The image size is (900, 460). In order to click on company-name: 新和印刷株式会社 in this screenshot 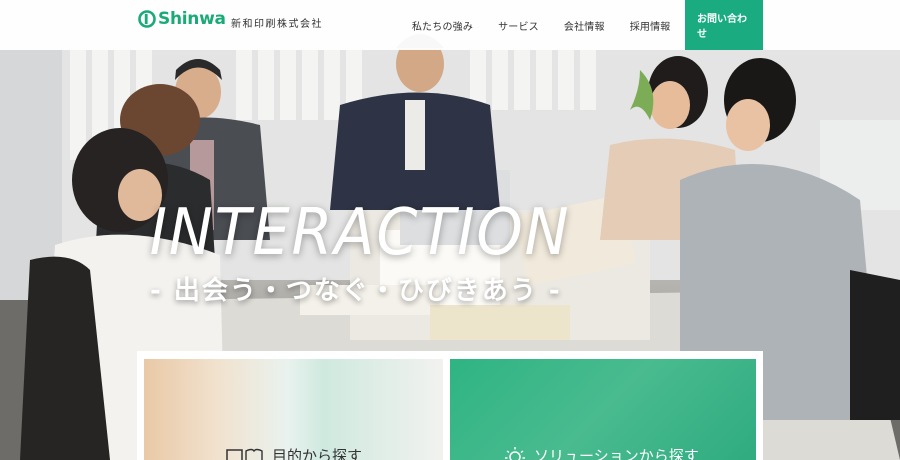, I will do `click(277, 24)`.